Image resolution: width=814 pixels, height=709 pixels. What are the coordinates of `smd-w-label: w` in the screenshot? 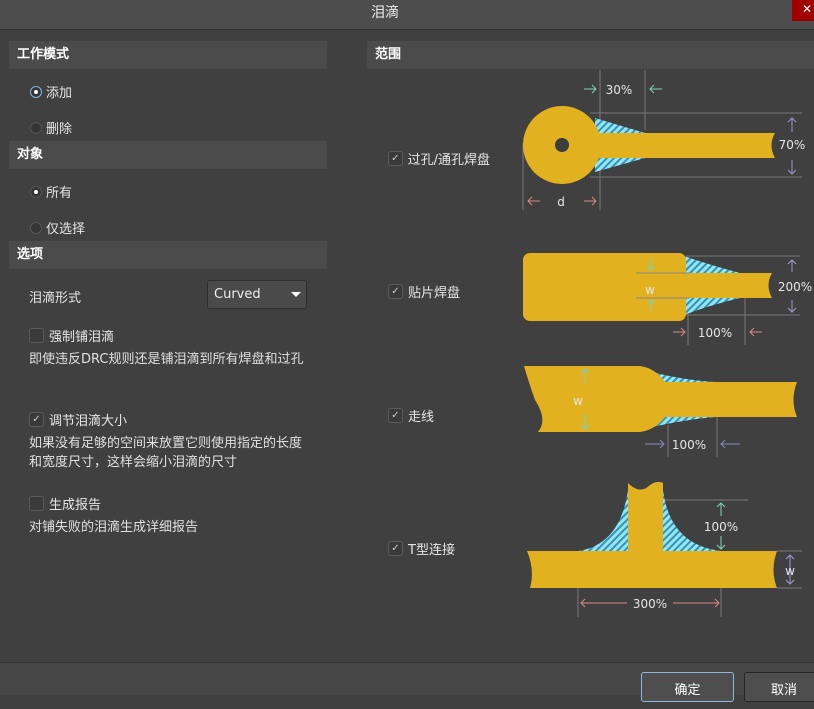 It's located at (650, 290).